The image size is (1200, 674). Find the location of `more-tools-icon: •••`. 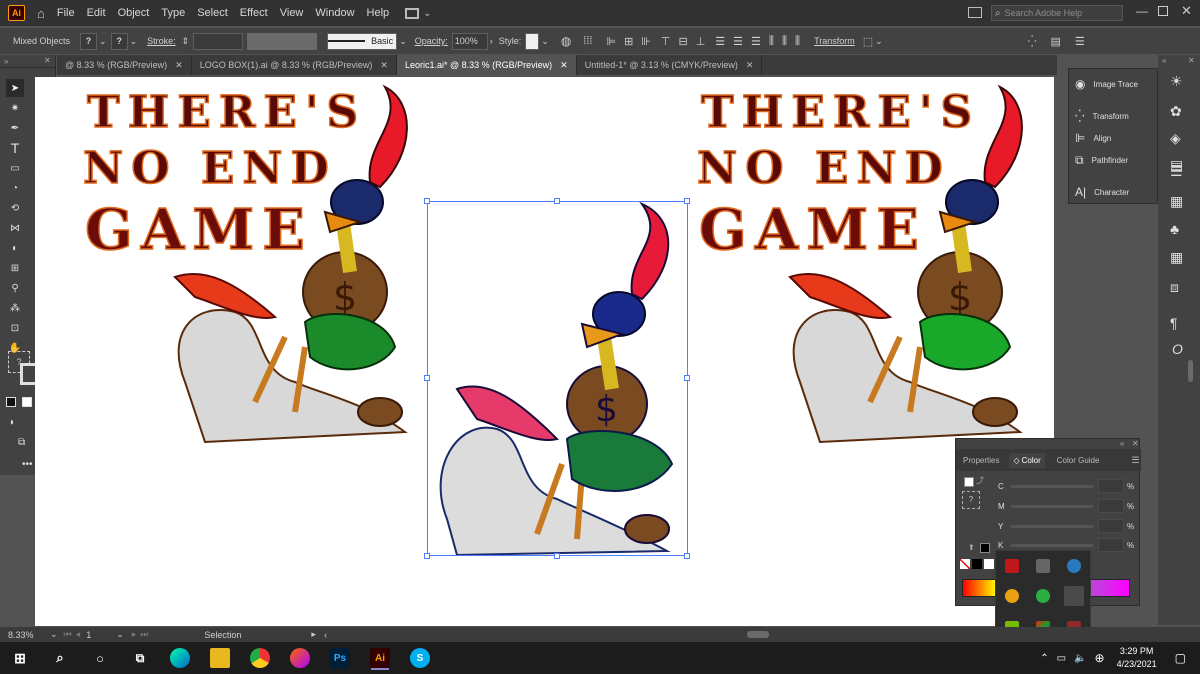

more-tools-icon: ••• is located at coordinates (27, 464).